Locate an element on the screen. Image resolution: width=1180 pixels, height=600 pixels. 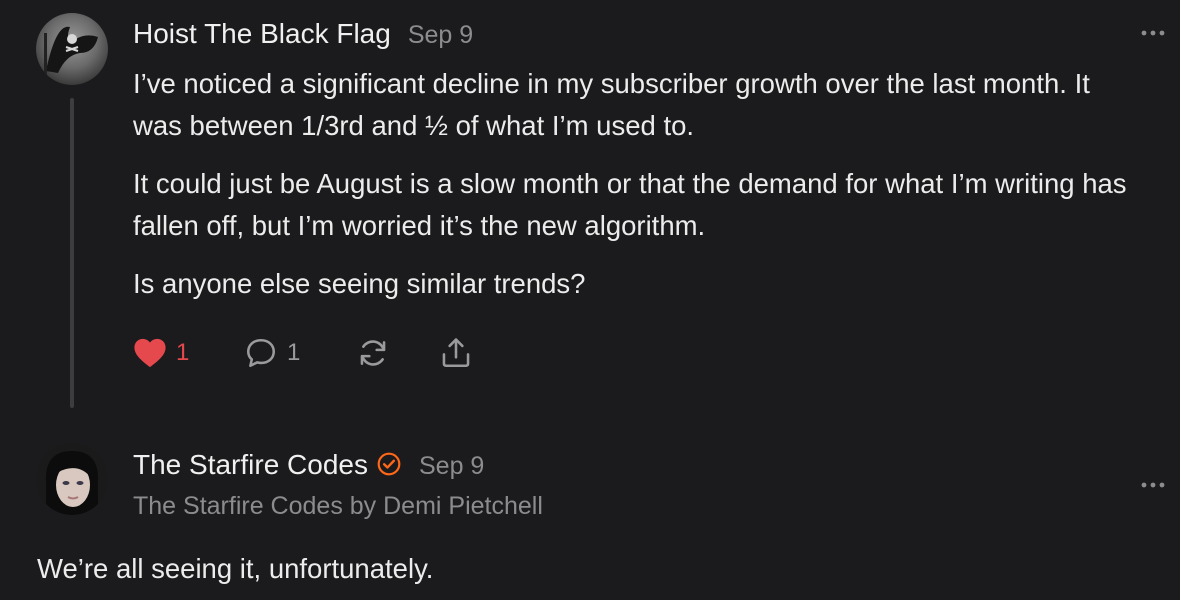
like-count: 1 is located at coordinates (183, 352).